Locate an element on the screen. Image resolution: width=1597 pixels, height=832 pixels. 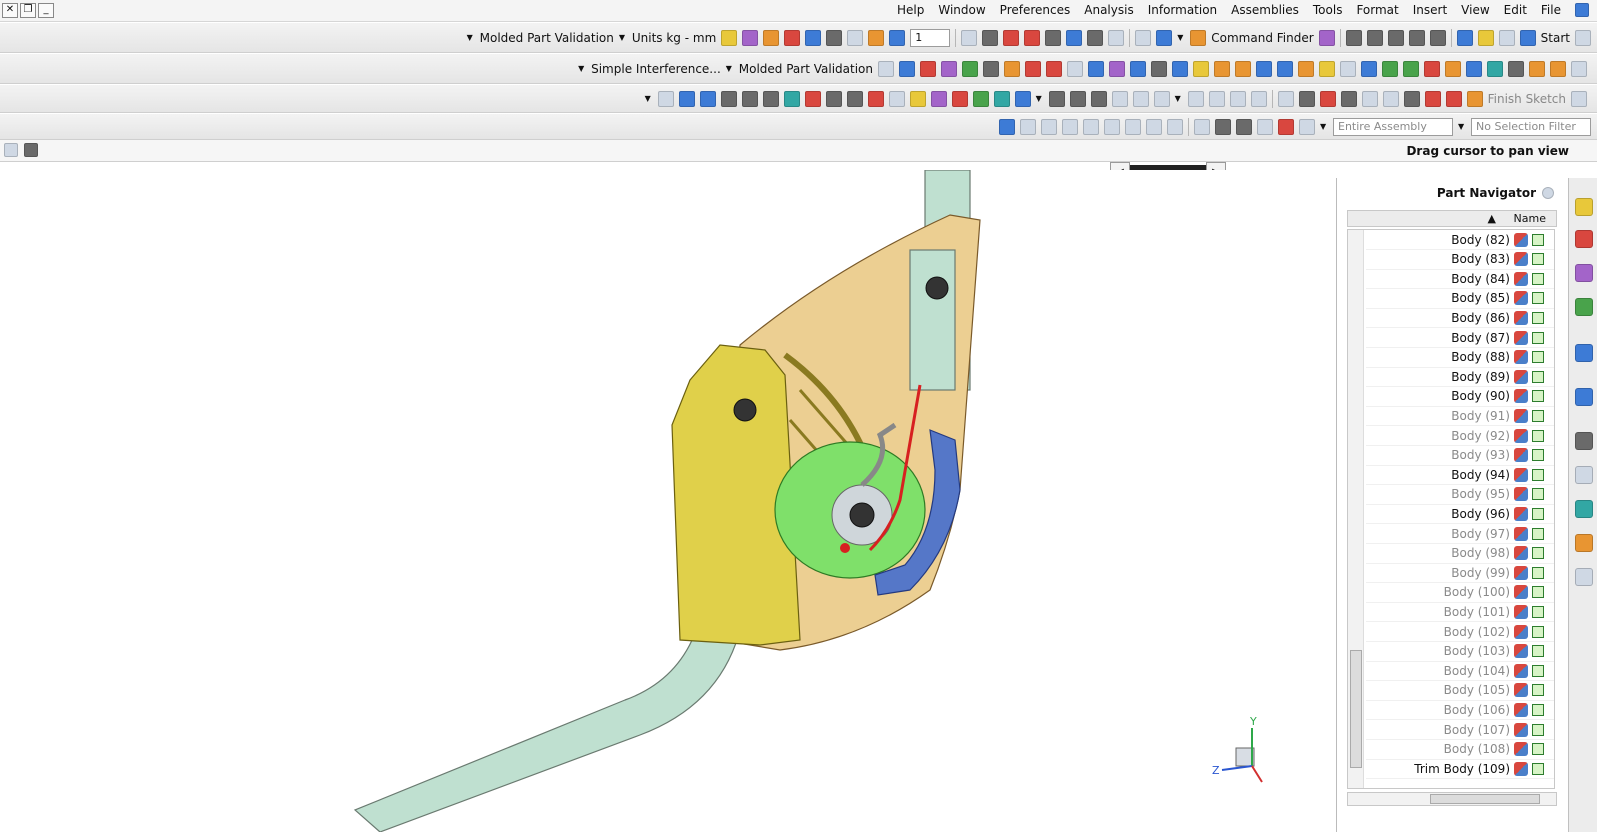
start-button: Start is located at coordinates (1555, 38).